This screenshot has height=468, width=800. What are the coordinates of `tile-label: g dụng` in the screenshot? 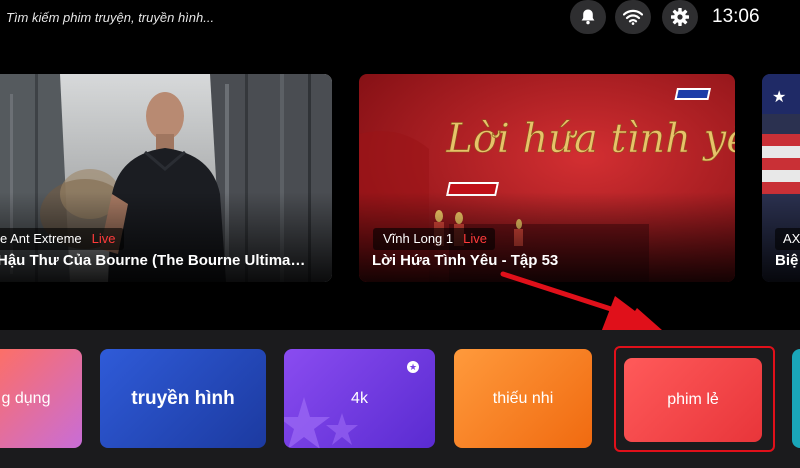 It's located at (26, 398).